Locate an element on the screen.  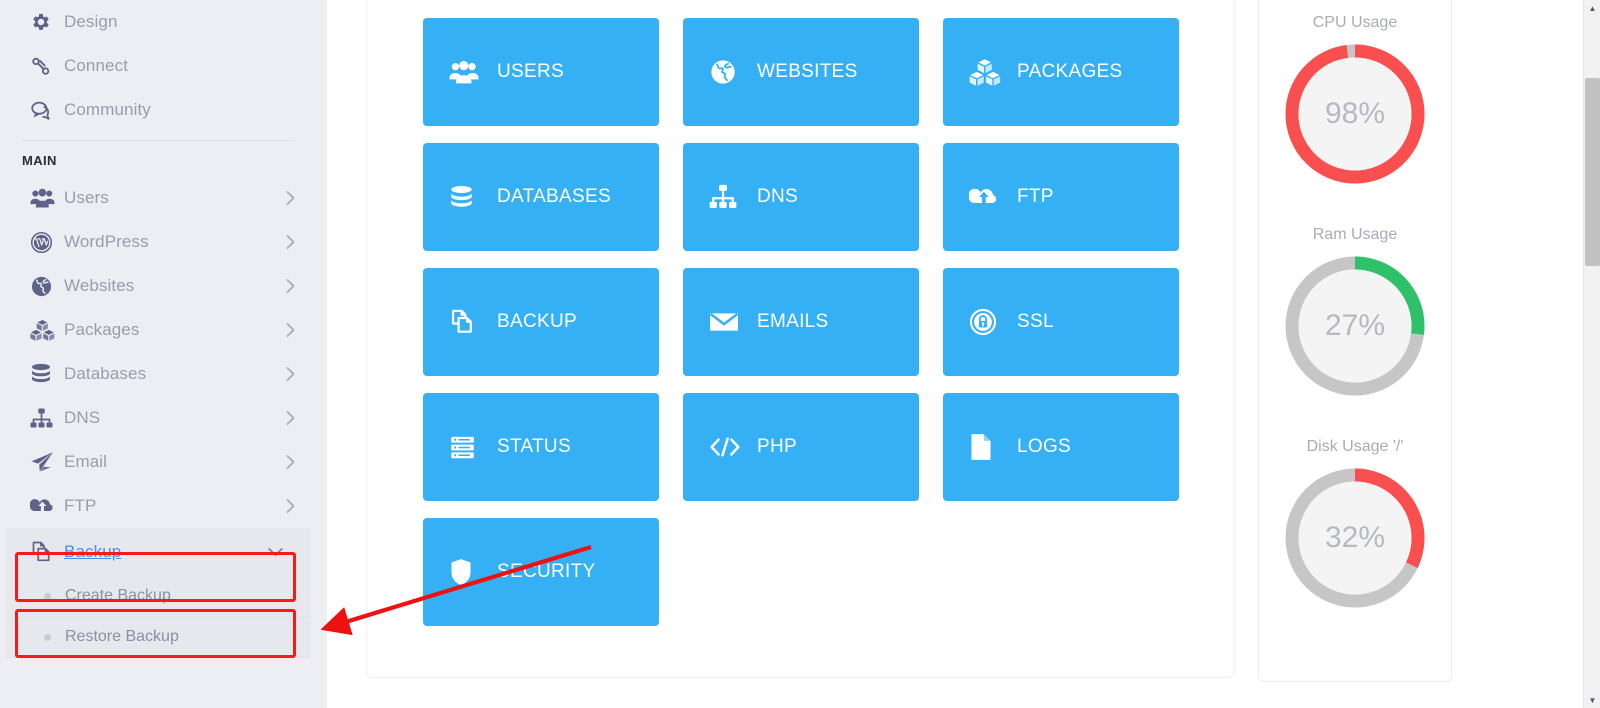
gauge-title: CPU Usage is located at coordinates (1355, 22).